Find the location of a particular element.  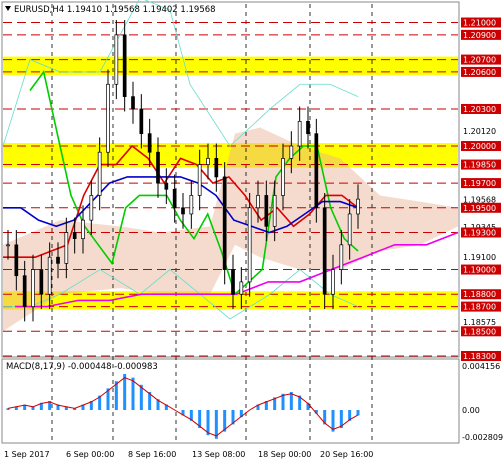

macd-axis-top: 0.004156 is located at coordinates (481, 366).